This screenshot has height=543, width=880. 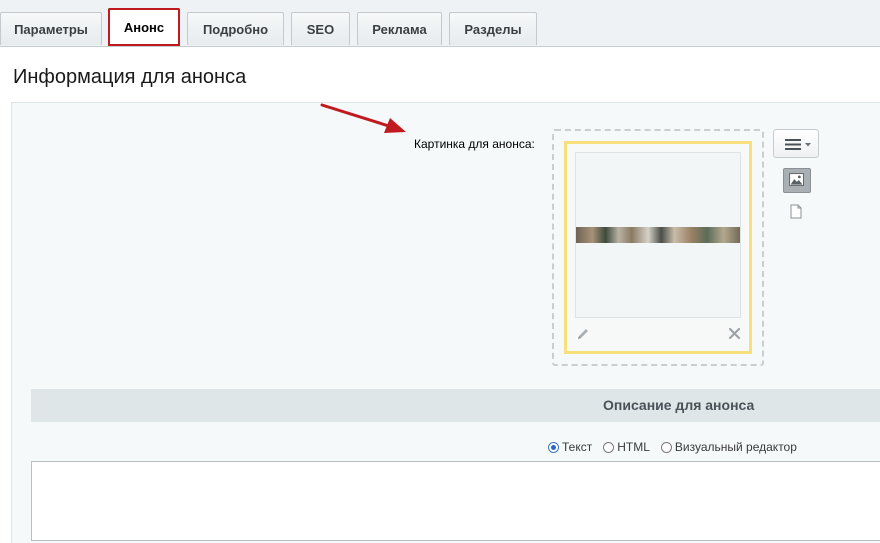 I want to click on tab-label: Параметры, so click(x=51, y=29).